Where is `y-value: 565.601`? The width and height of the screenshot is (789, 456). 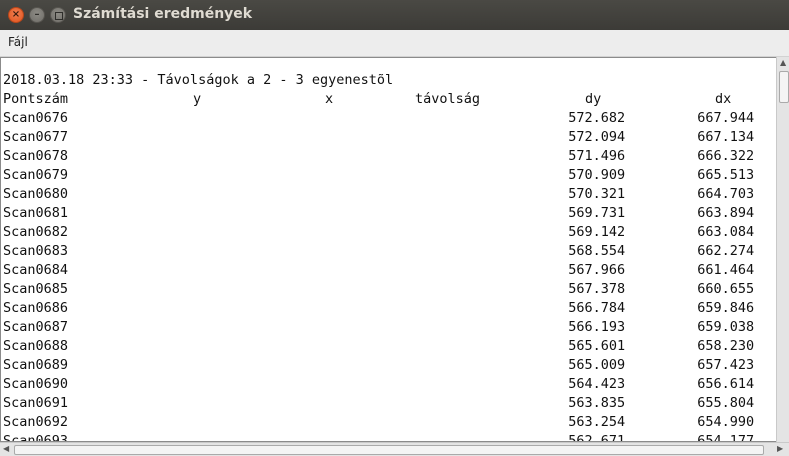
y-value: 565.601 is located at coordinates (597, 346).